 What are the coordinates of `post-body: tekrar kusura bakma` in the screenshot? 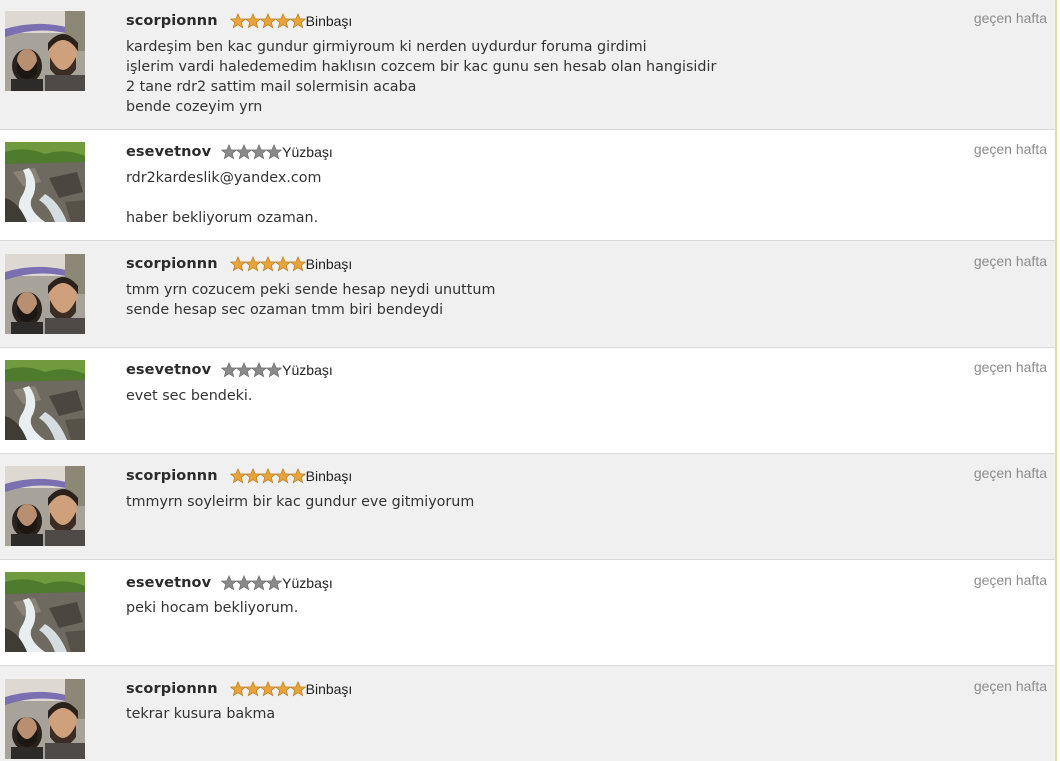 It's located at (200, 714).